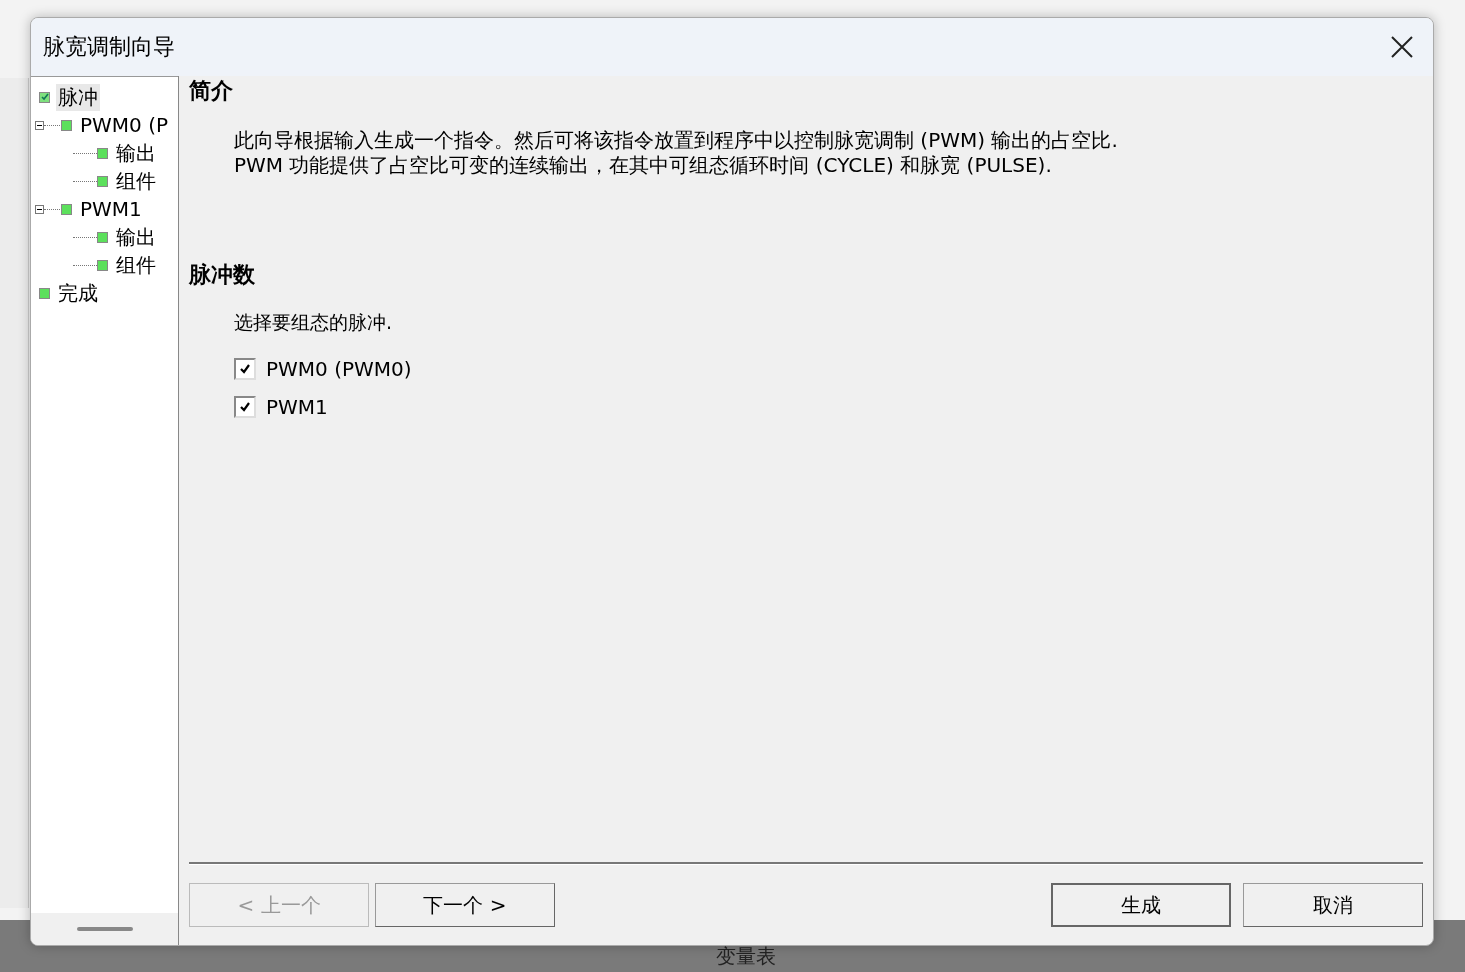  I want to click on tree-item: 完成, so click(78, 293).